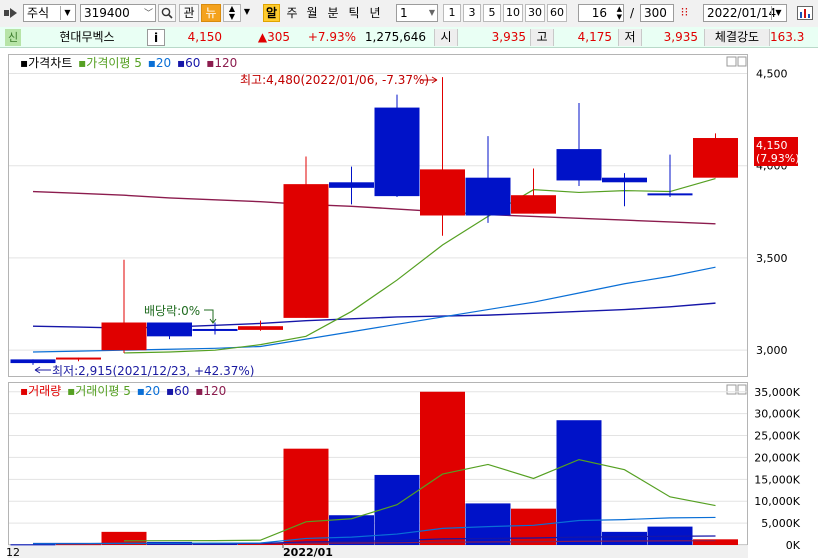 This screenshot has width=818, height=558. Describe the element at coordinates (680, 37) in the screenshot. I see `low-price: 3,935` at that location.